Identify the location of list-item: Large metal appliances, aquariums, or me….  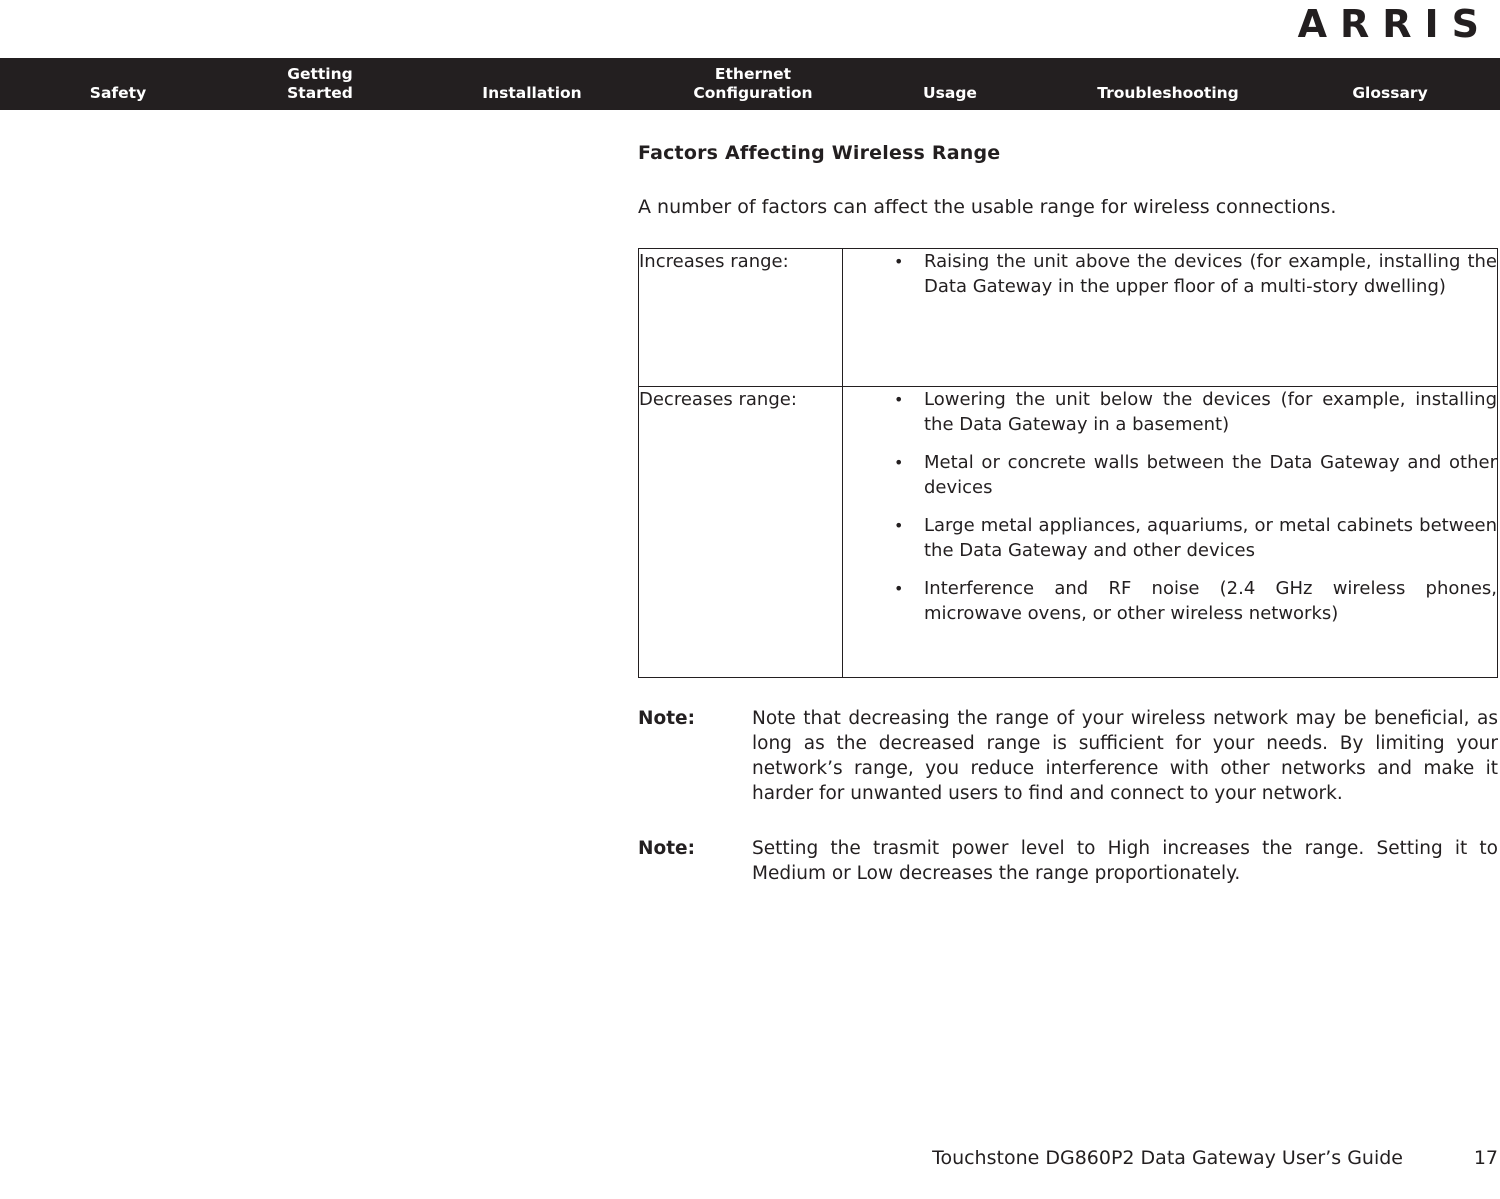
(1170, 538).